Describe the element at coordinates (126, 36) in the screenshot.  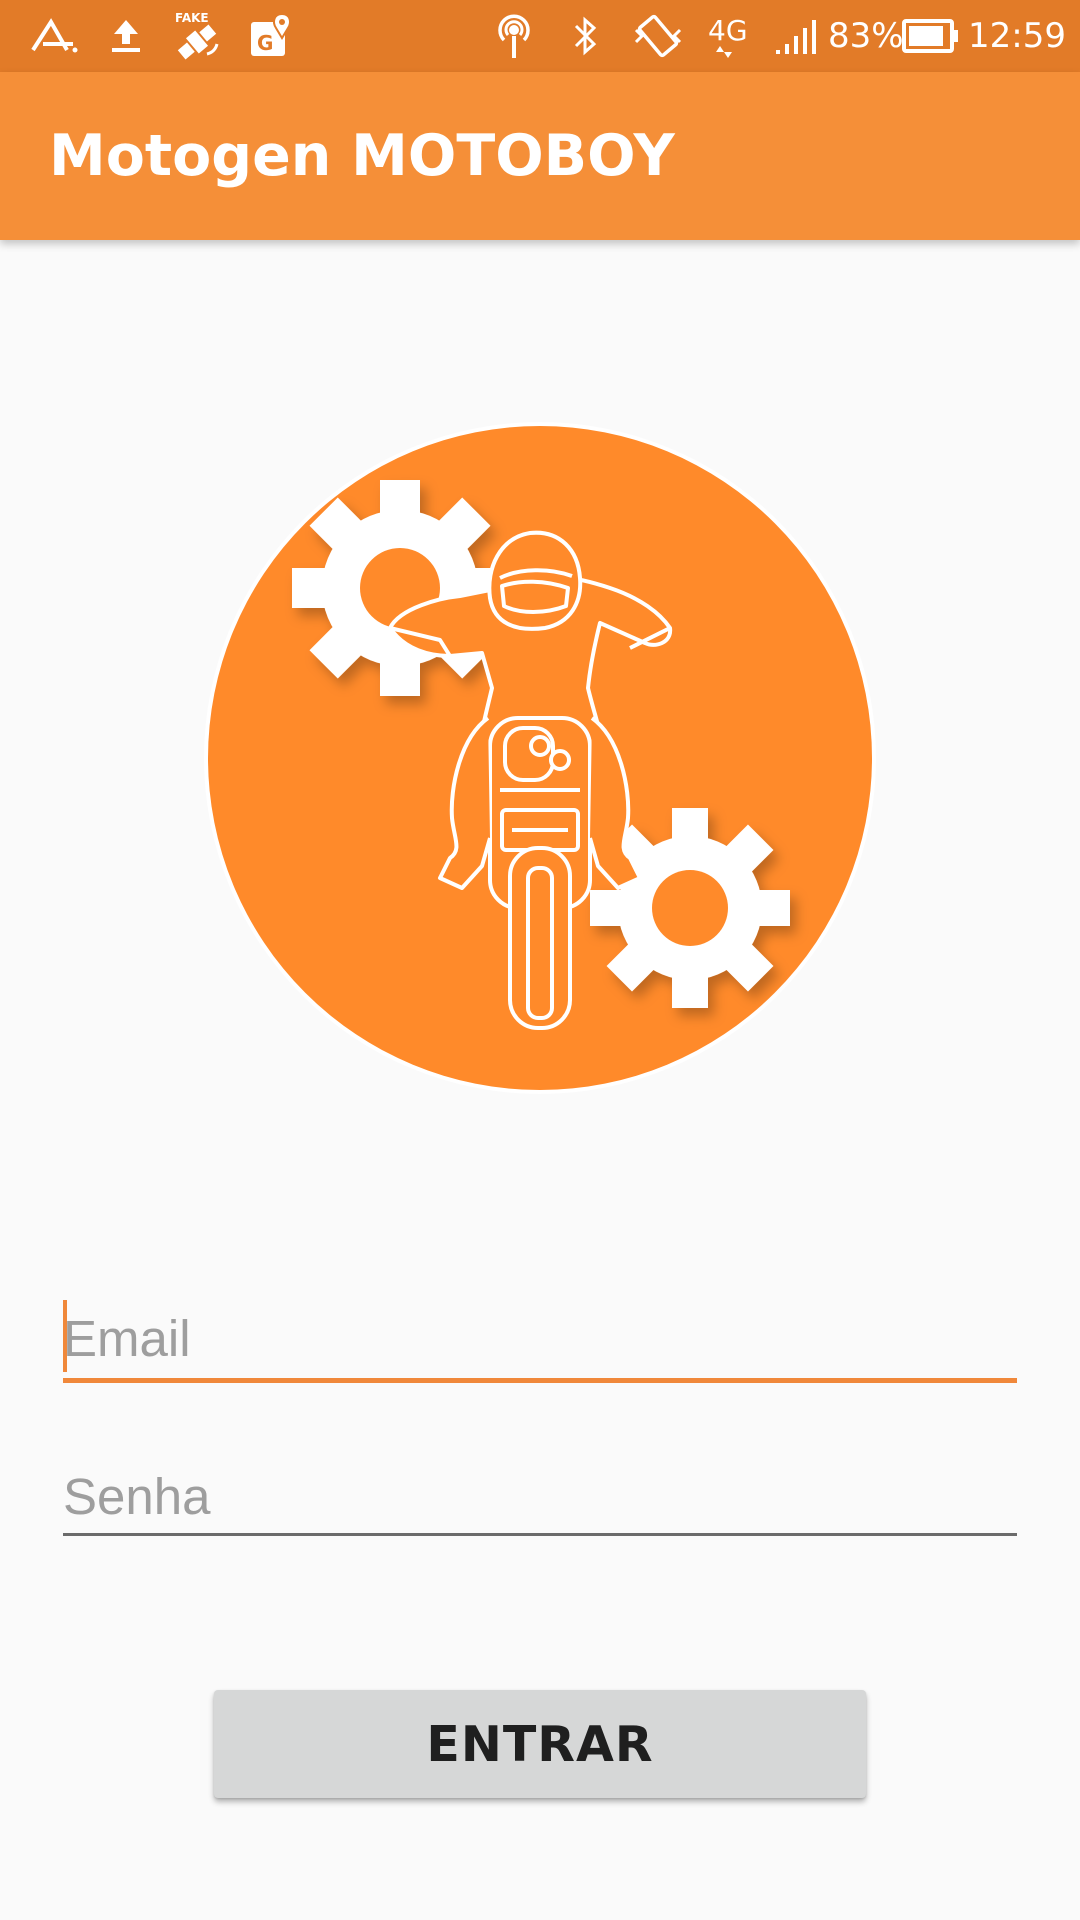
I see `upload-icon` at that location.